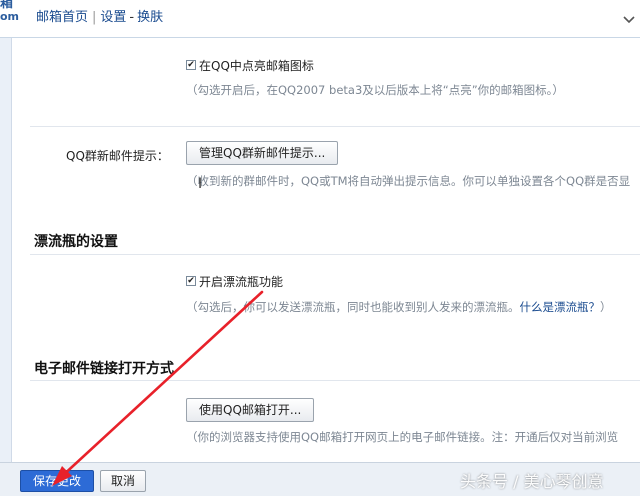 The image size is (640, 496). Describe the element at coordinates (191, 281) in the screenshot. I see `drift-bottle-checkbox: ✔` at that location.